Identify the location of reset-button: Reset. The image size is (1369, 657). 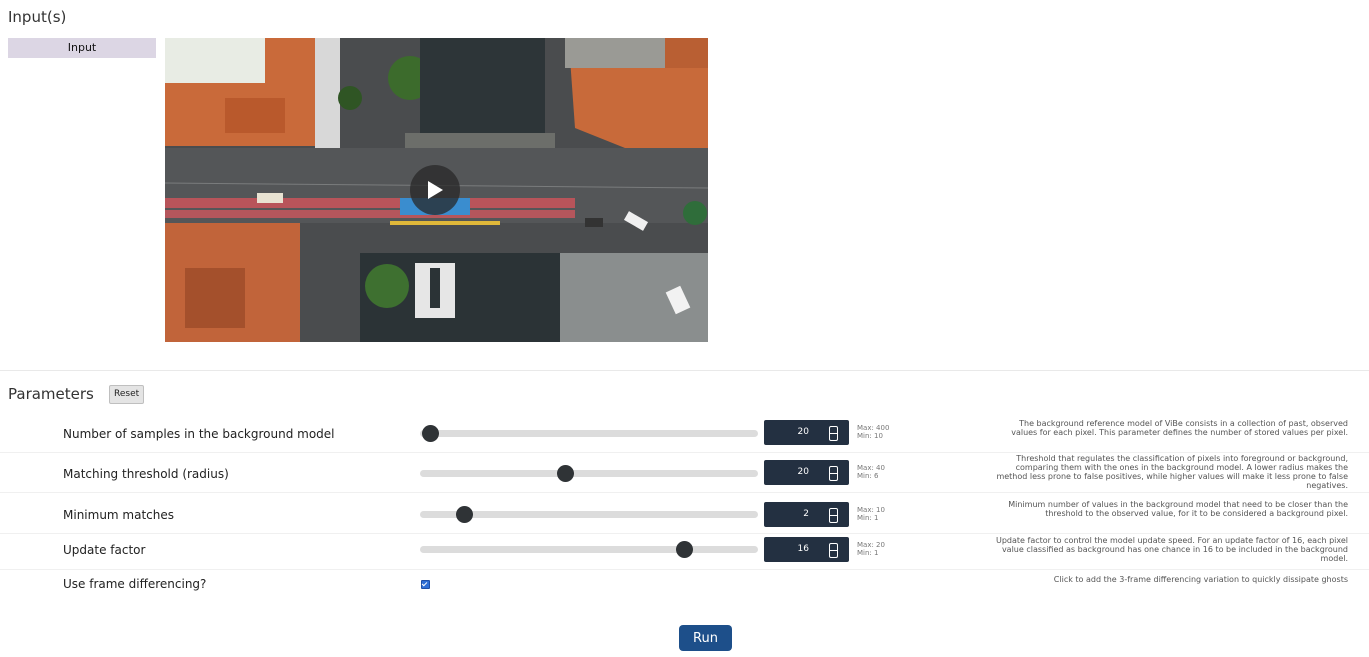
(127, 394).